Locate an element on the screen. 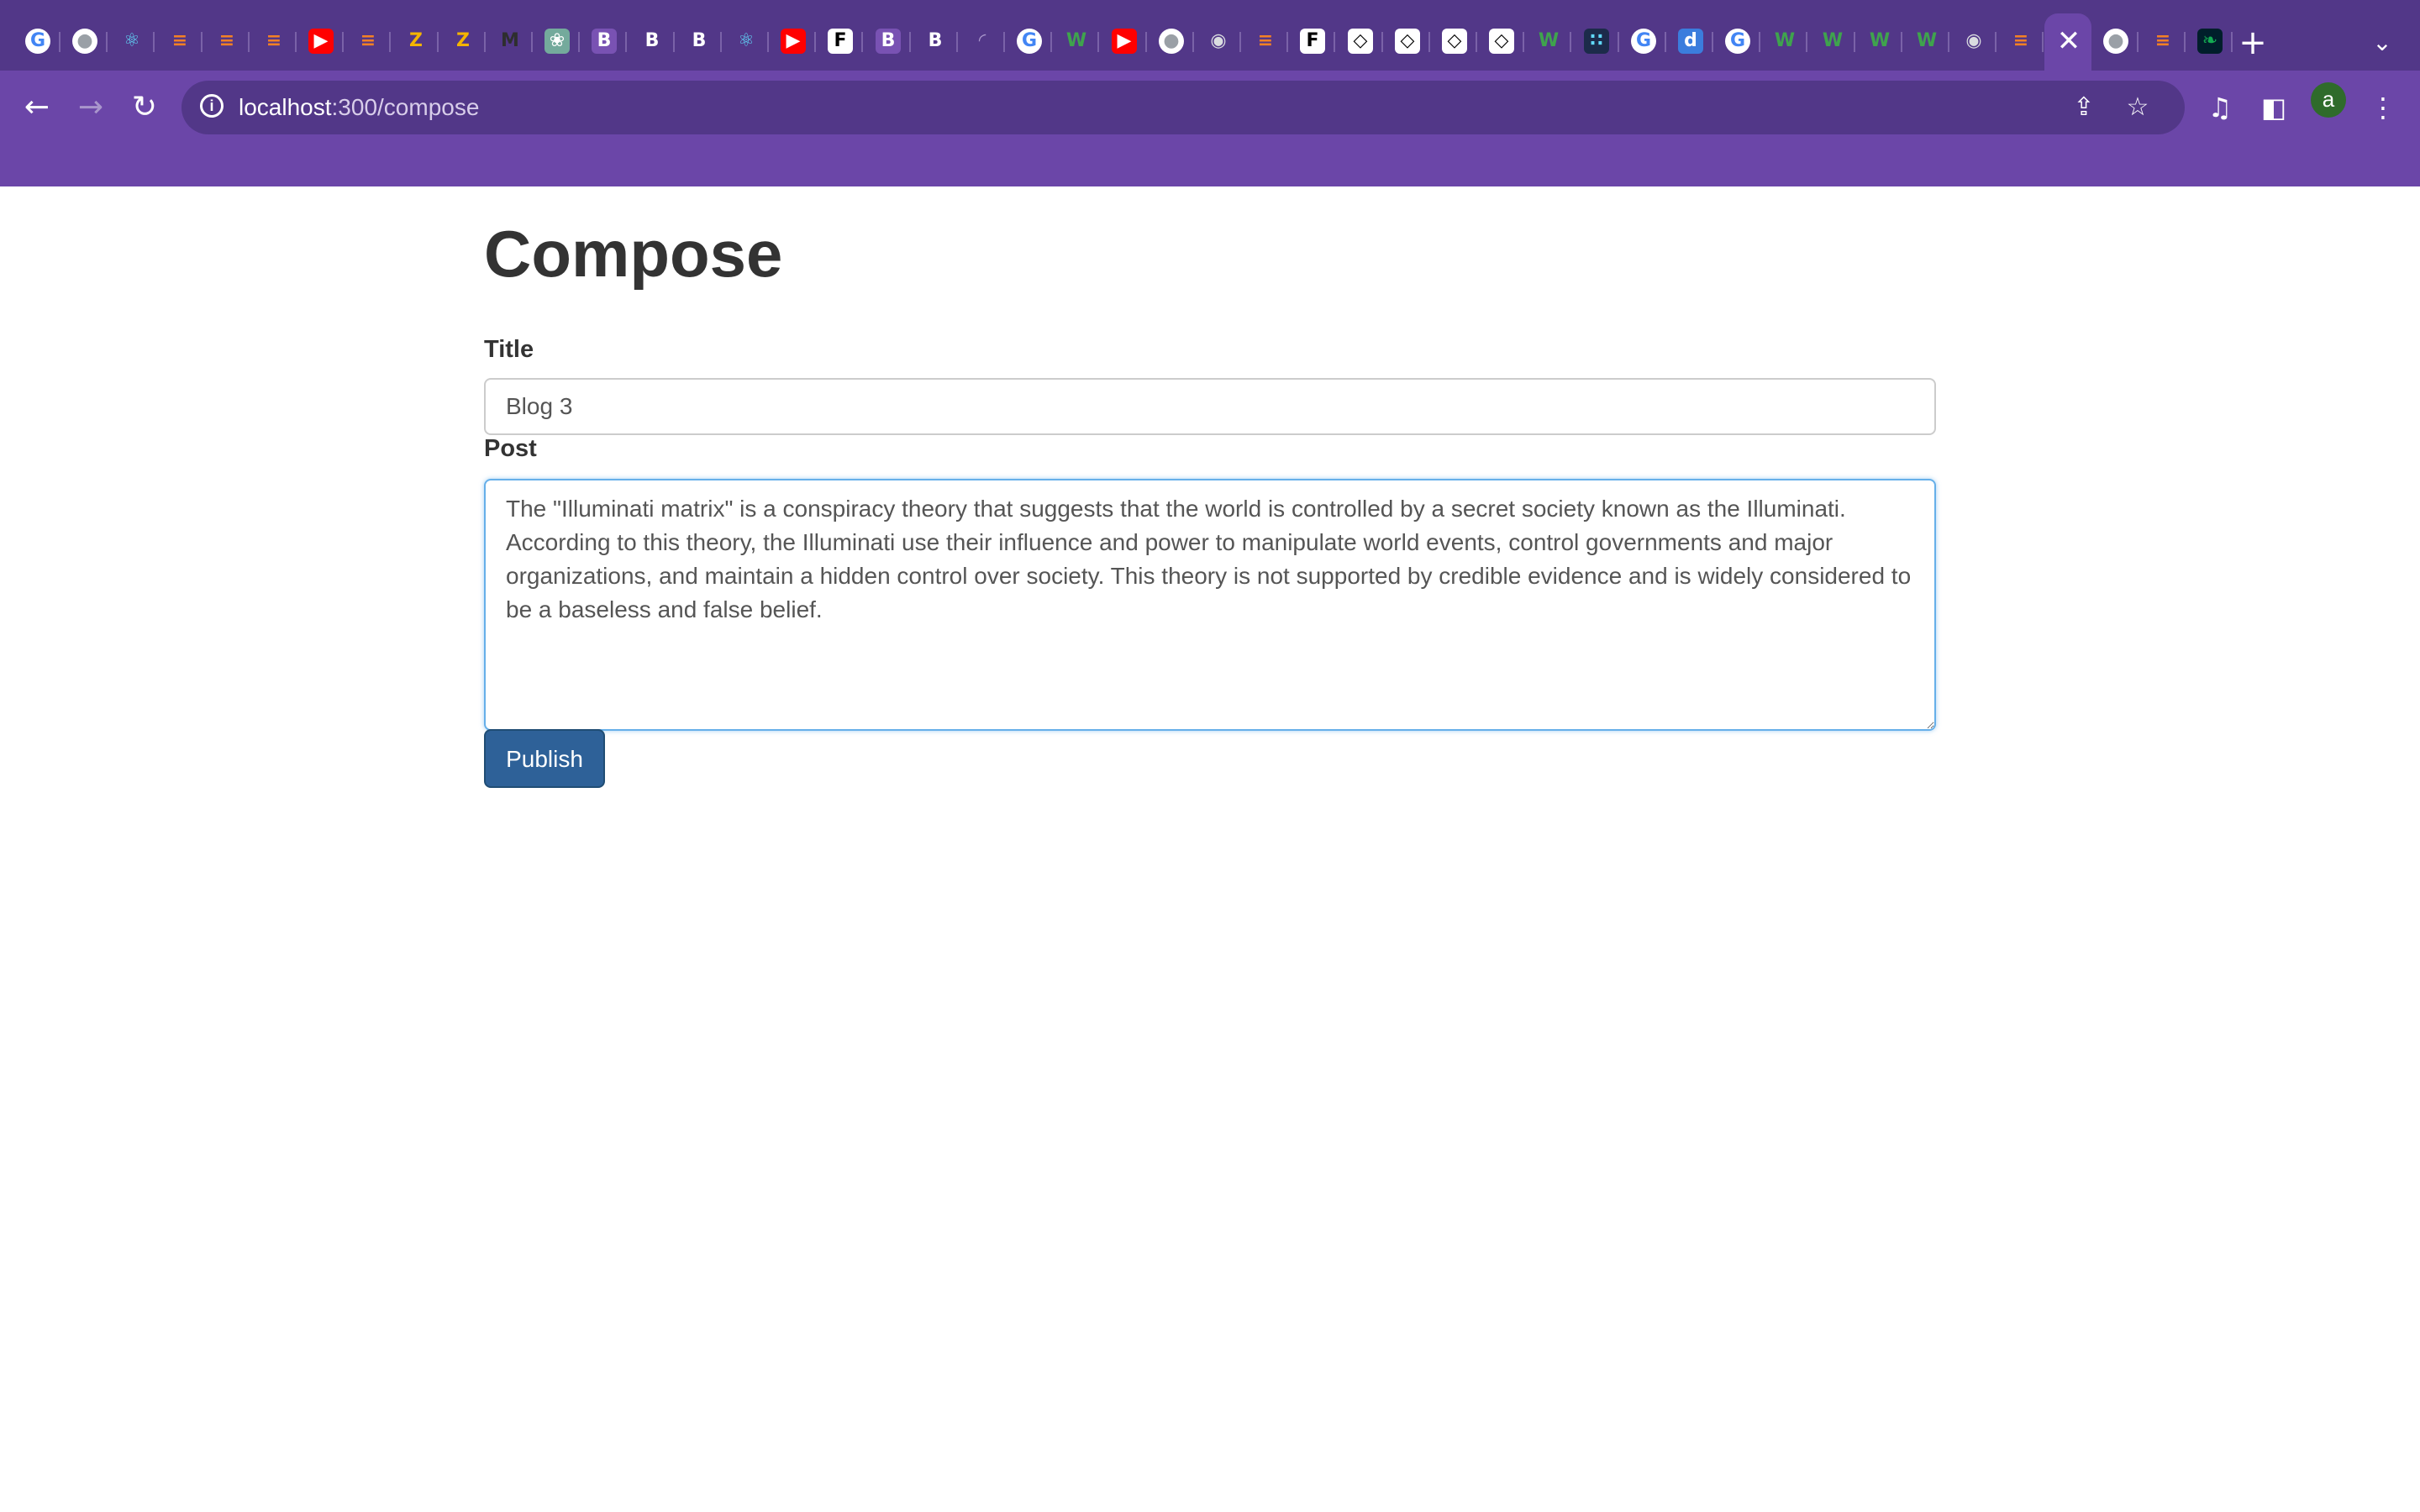 The height and width of the screenshot is (1512, 2420). more-vertical-icon: ⋮ is located at coordinates (2383, 107).